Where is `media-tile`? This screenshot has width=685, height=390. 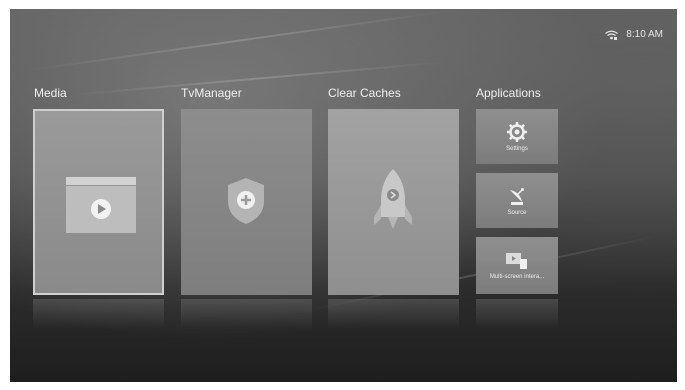
media-tile is located at coordinates (98, 202).